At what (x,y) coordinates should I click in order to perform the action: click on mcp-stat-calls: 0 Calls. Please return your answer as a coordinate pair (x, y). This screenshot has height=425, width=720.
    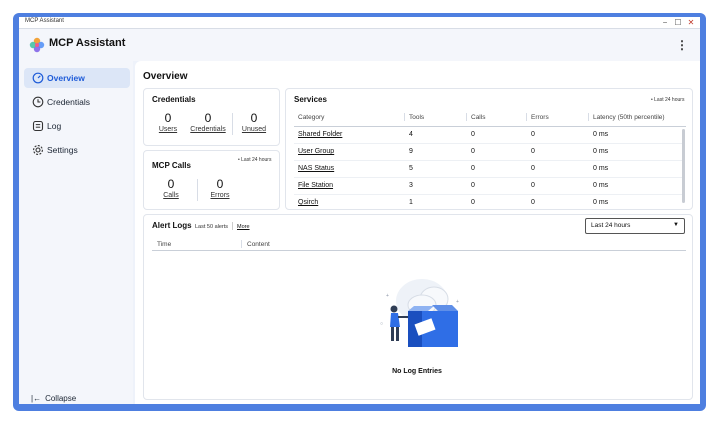
    Looking at the image, I should click on (171, 188).